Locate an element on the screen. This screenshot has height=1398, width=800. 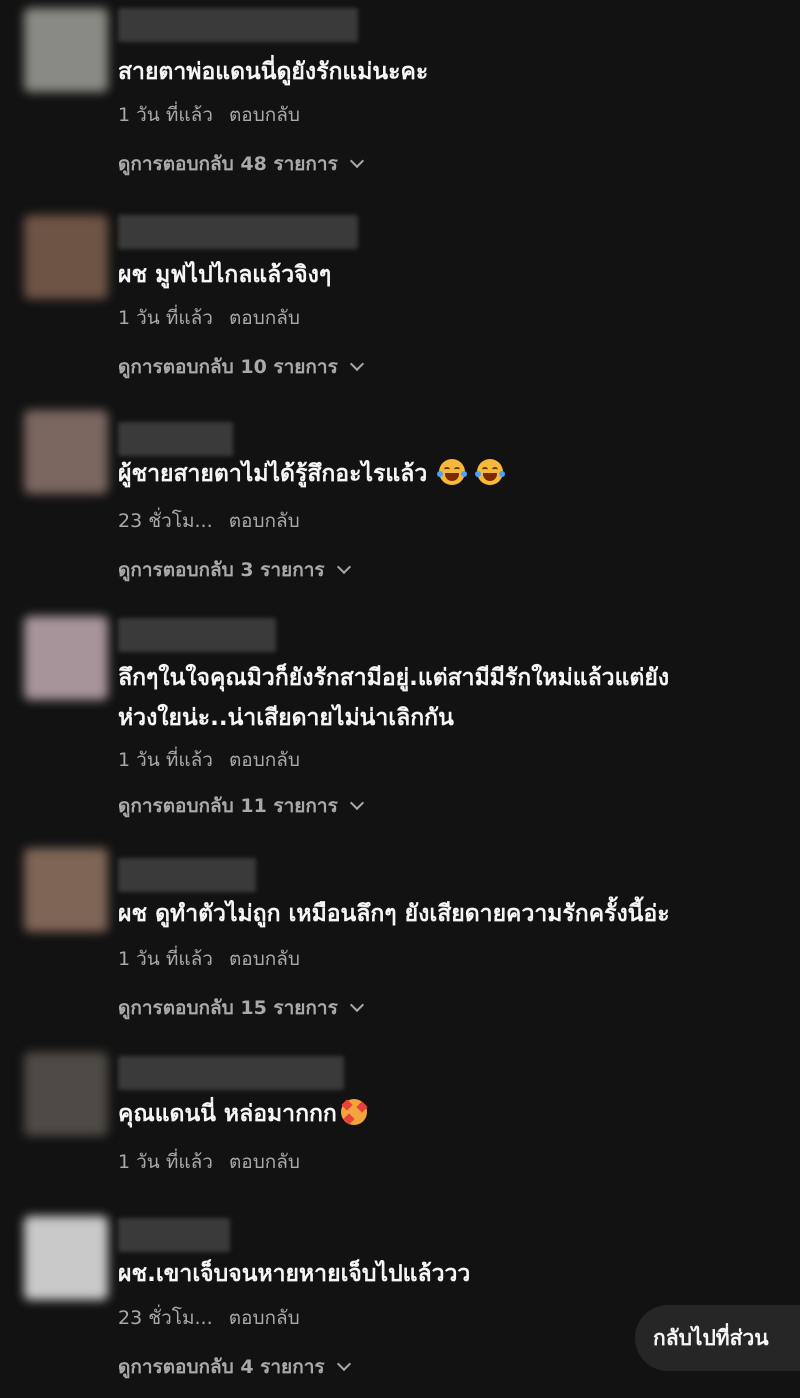
comment-text: ผช มูฟไปไกลแล้วจิงๆ is located at coordinates (225, 275).